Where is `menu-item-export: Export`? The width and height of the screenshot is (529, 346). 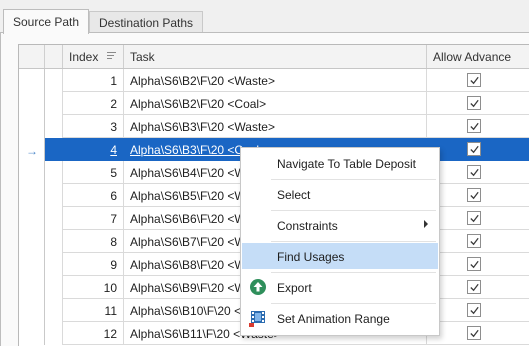
menu-item-export: Export is located at coordinates (340, 287).